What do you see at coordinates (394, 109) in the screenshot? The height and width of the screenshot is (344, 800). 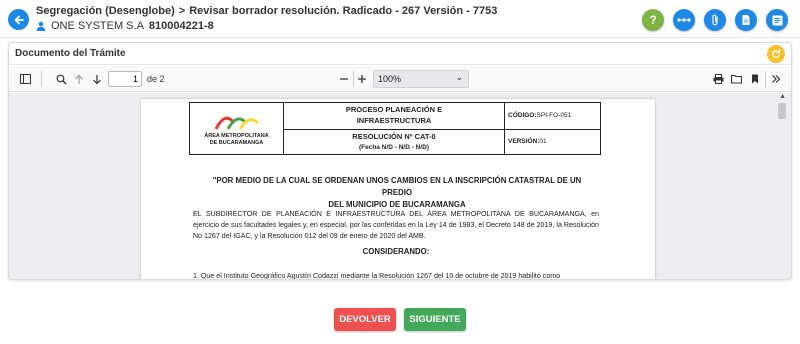 I see `process-line-1: PROCESO PLANEACIÓN E` at bounding box center [394, 109].